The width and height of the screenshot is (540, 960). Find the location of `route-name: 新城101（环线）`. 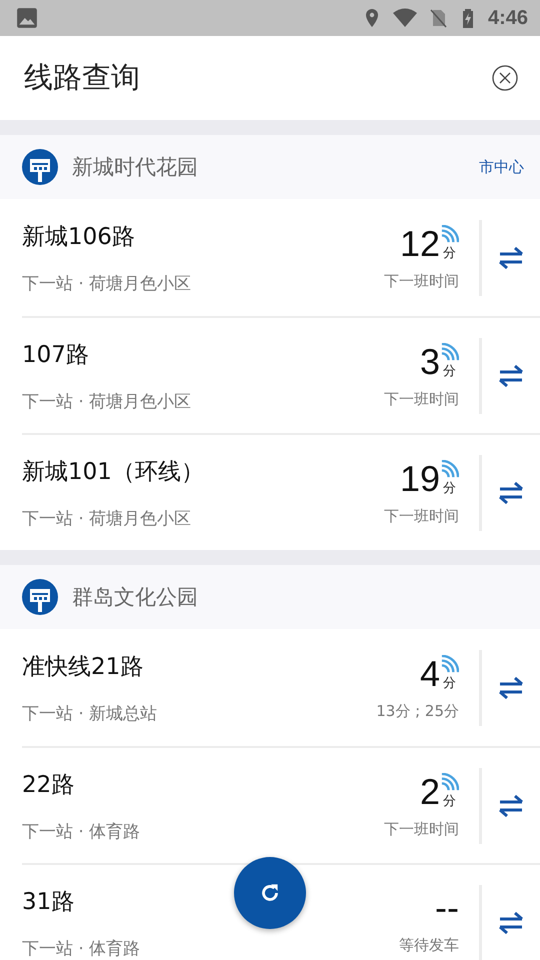

route-name: 新城101（环线） is located at coordinates (113, 472).